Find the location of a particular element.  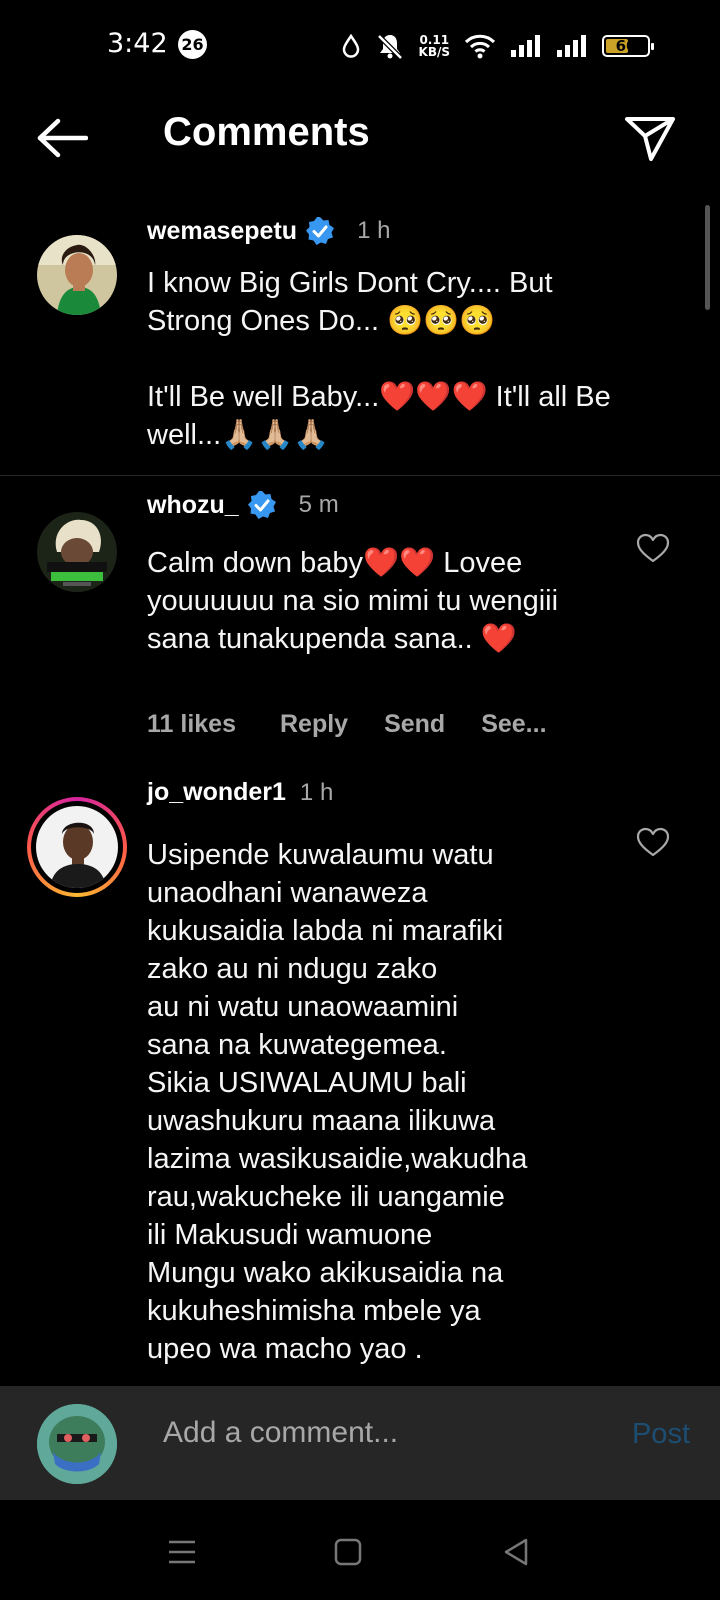

back-button is located at coordinates (62, 138).